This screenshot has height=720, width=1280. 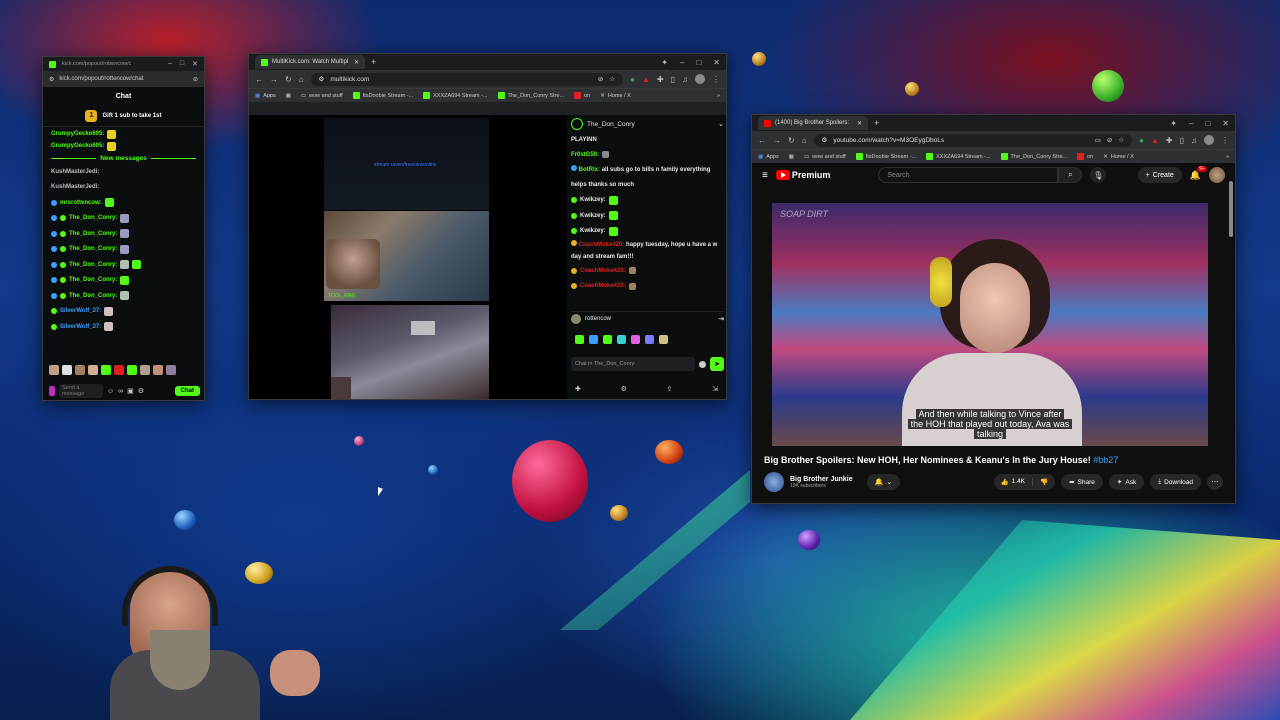 What do you see at coordinates (123, 116) in the screenshot?
I see `gift-sub-banner: 1 Gift 1 sub to take 1st` at bounding box center [123, 116].